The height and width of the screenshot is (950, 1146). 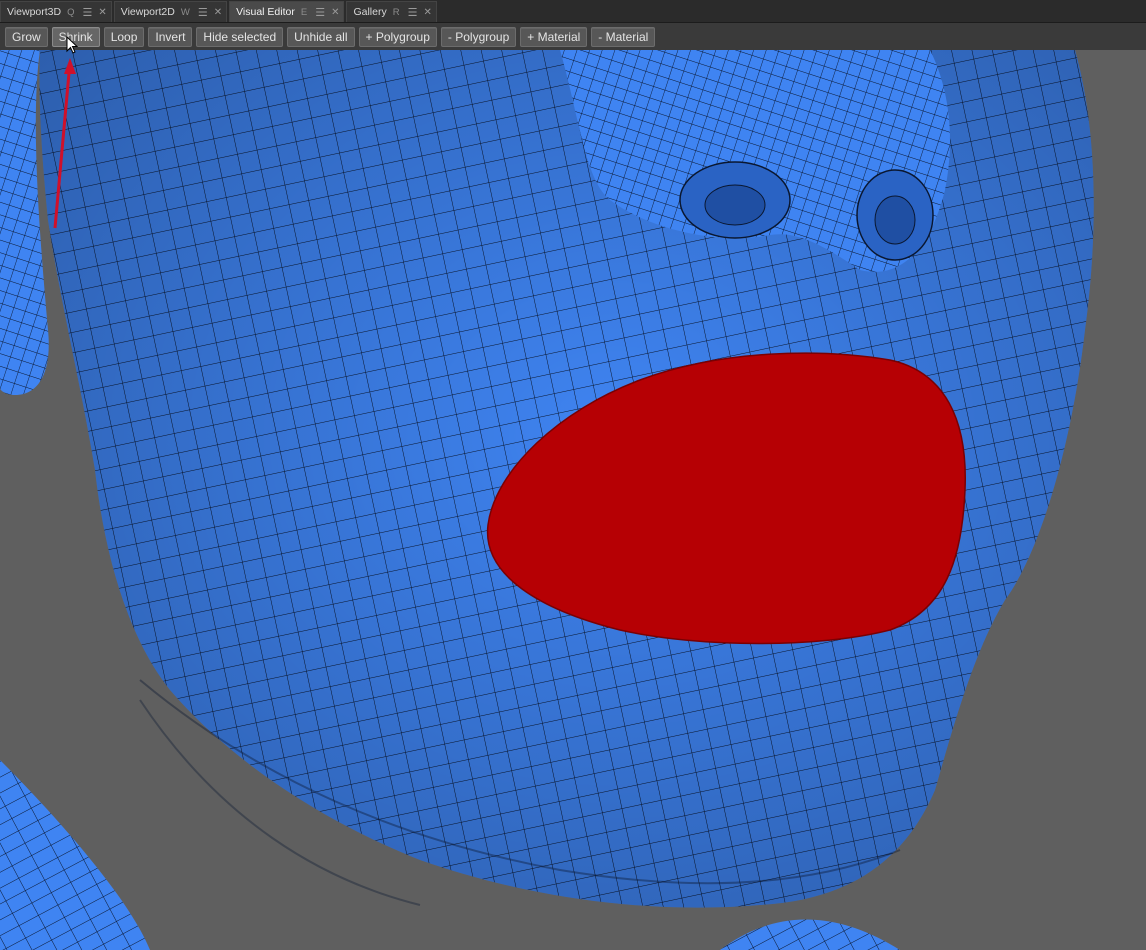 I want to click on mouse-pointer-icon, so click(x=72, y=45).